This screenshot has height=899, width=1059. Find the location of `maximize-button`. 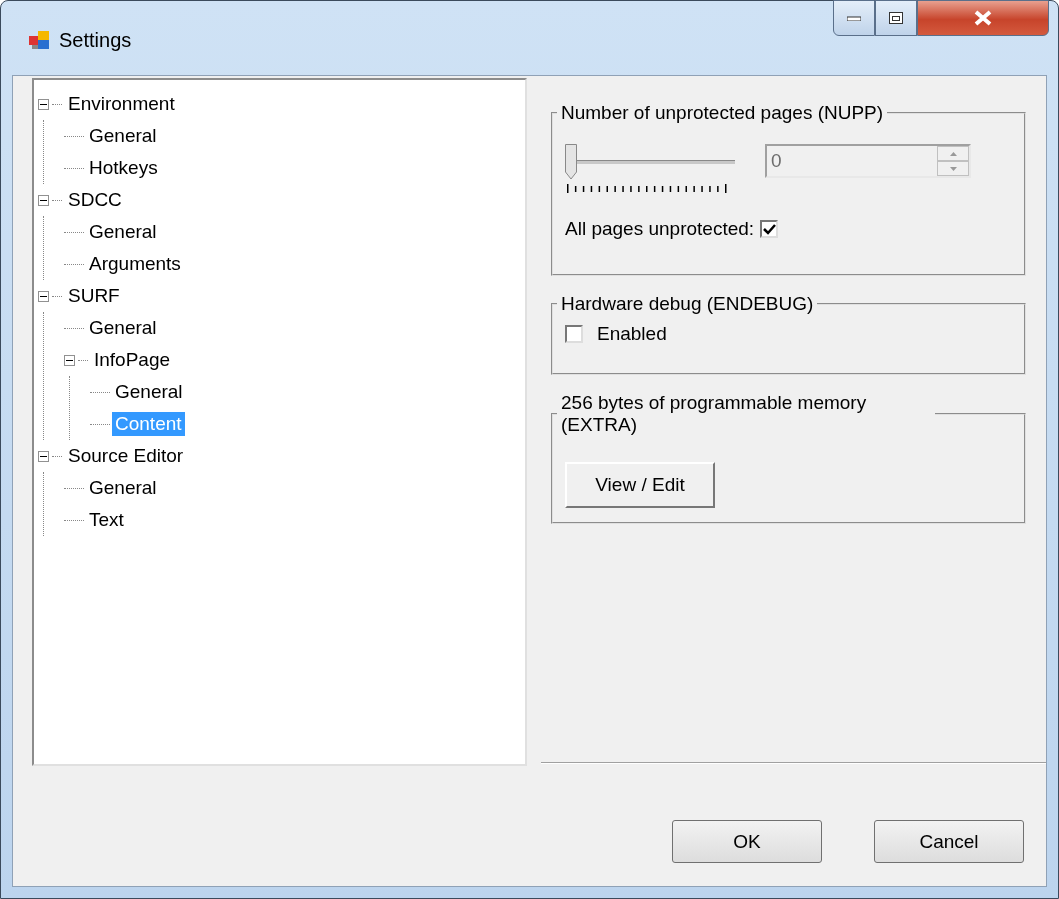

maximize-button is located at coordinates (896, 18).